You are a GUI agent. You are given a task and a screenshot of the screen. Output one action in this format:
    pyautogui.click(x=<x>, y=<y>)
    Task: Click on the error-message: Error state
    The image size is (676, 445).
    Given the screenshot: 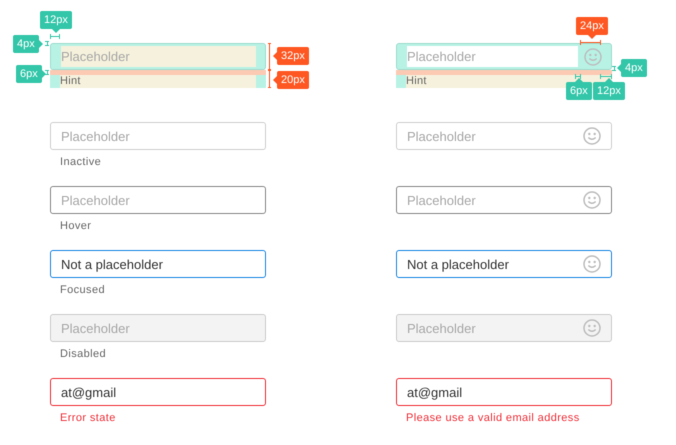 What is the action you would take?
    pyautogui.click(x=88, y=418)
    